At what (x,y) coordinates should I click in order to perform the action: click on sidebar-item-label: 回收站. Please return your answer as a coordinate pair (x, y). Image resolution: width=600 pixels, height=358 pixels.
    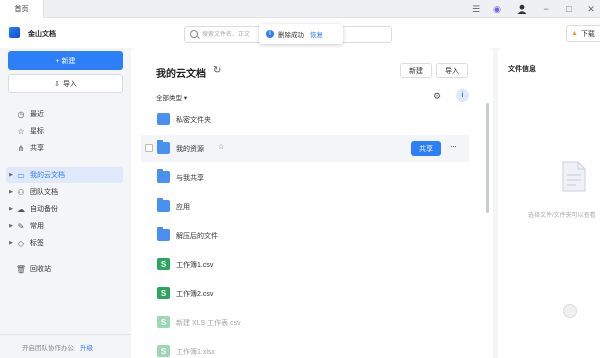
    Looking at the image, I should click on (40, 269).